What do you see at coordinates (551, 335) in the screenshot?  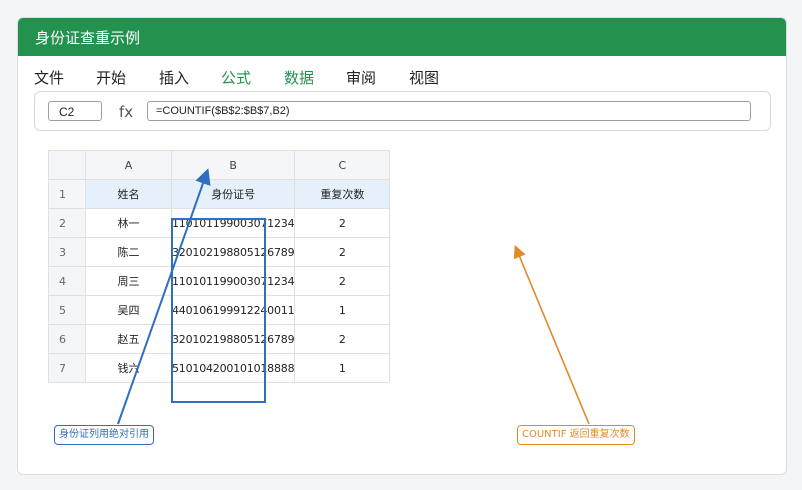 I see `orange-arrow` at bounding box center [551, 335].